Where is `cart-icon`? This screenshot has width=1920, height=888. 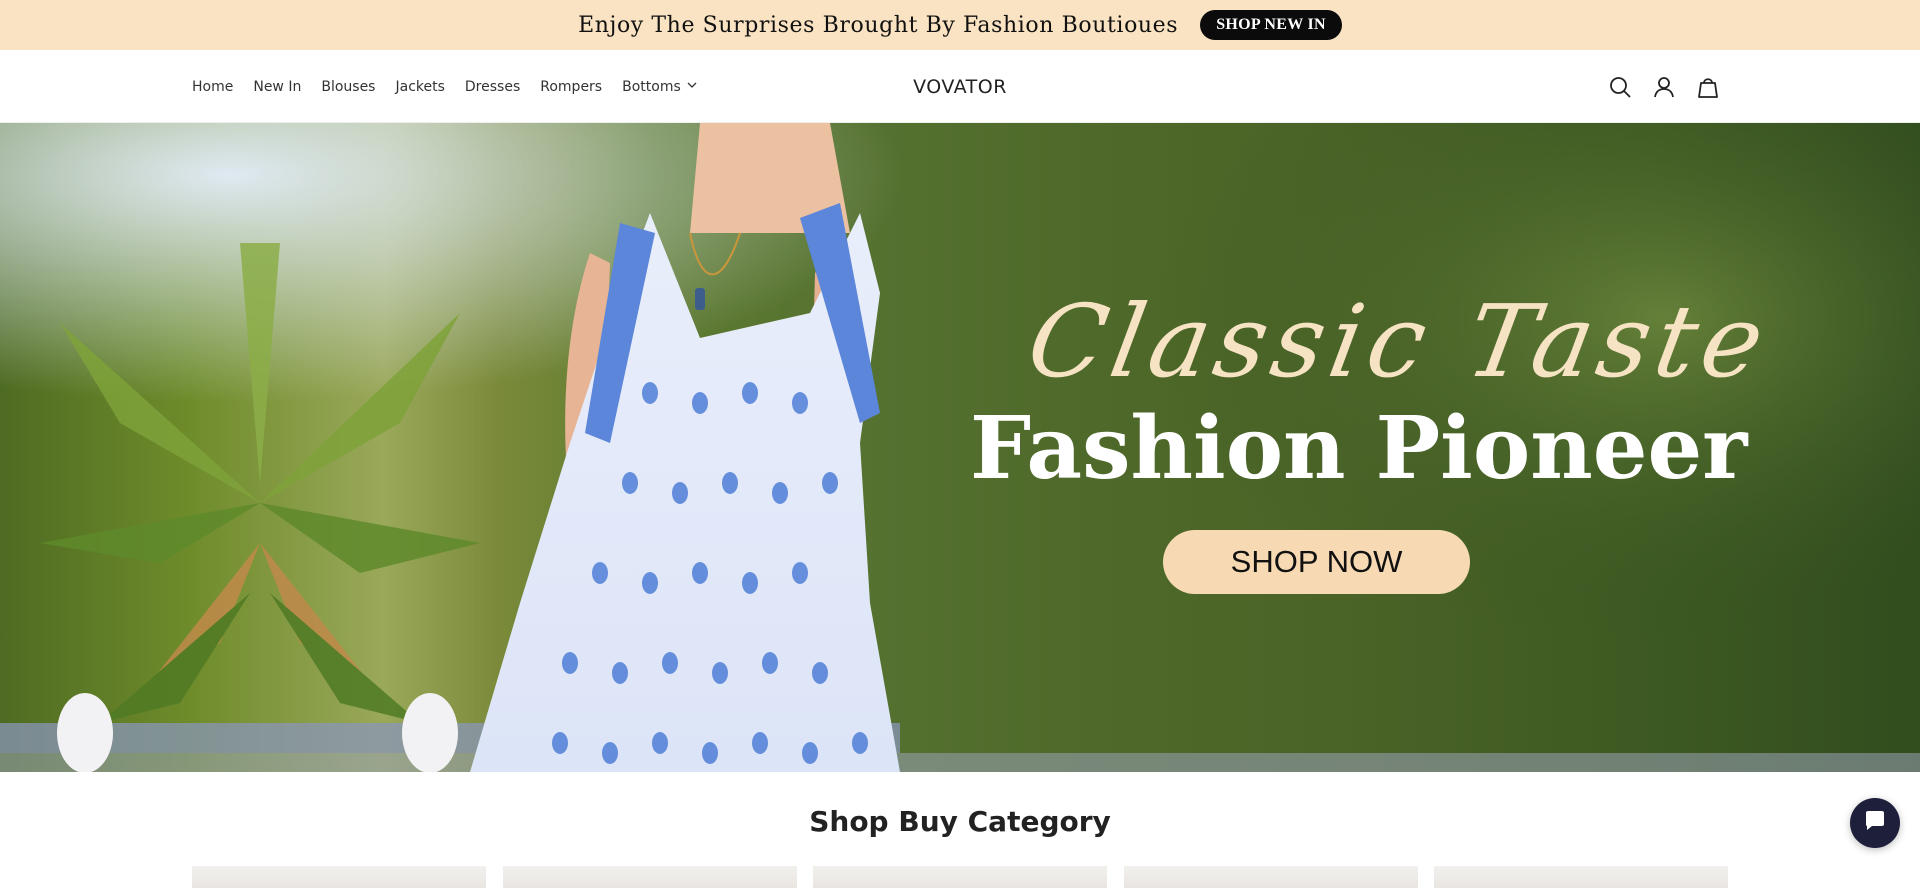 cart-icon is located at coordinates (1708, 87).